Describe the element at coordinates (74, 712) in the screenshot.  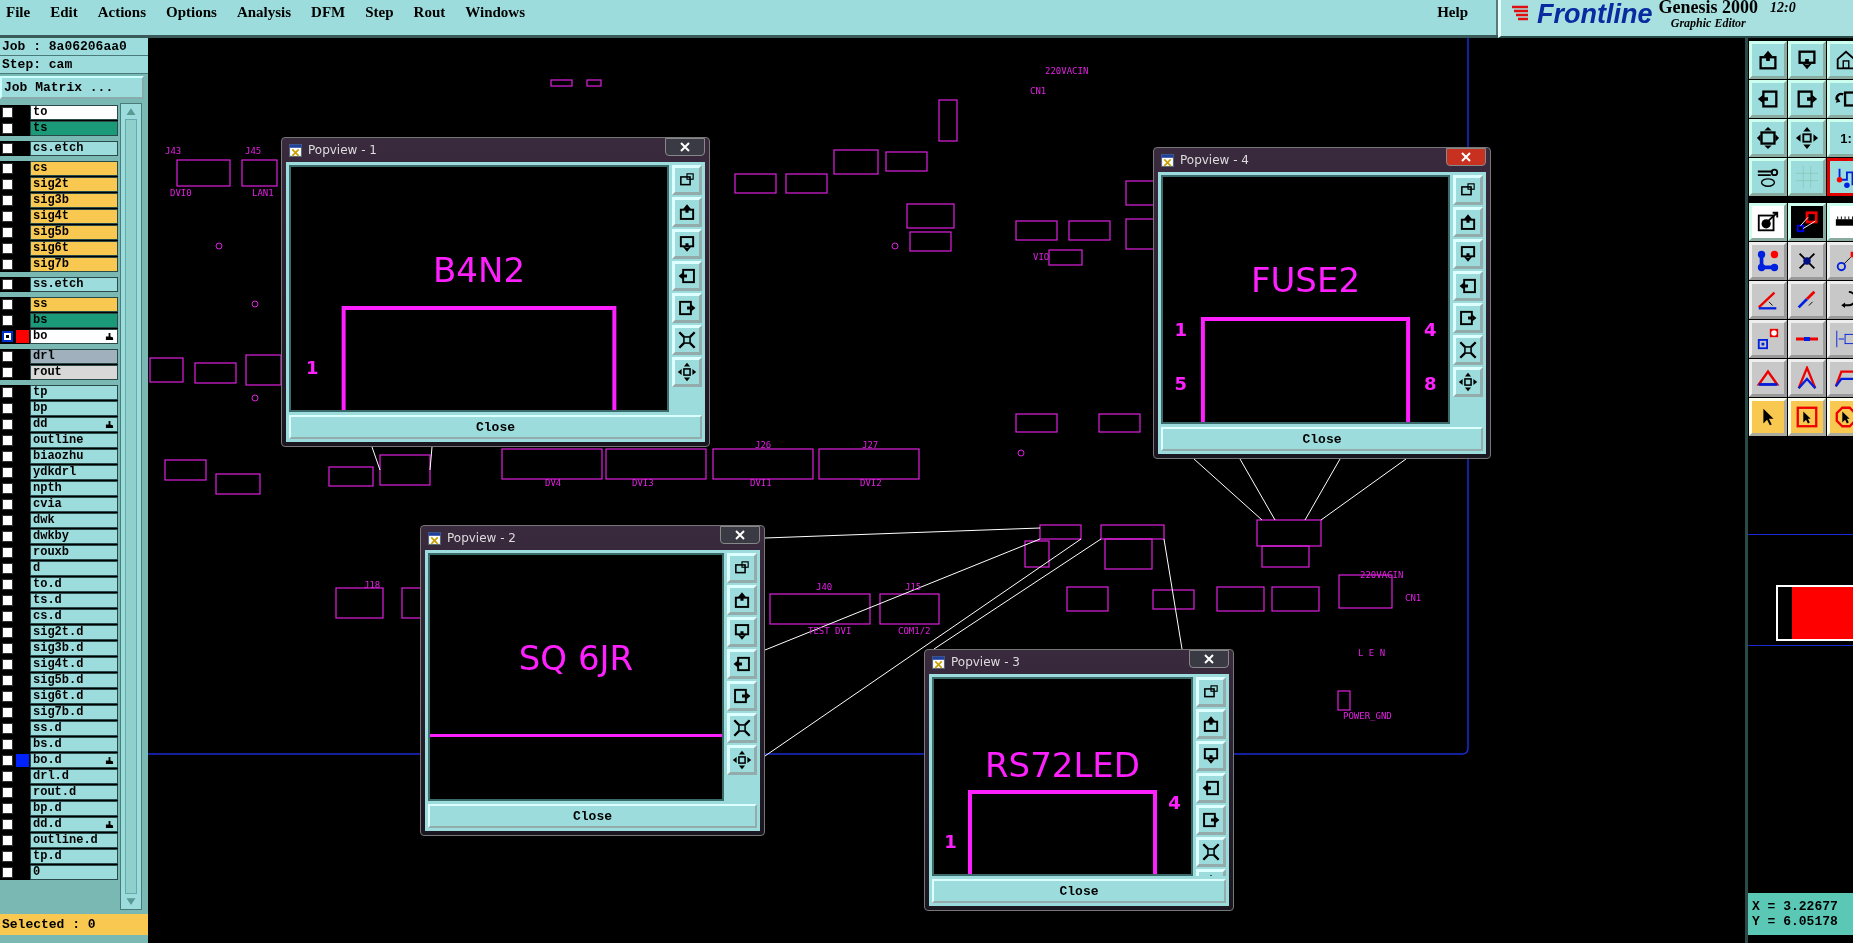
I see `layer-row: sig7b.d` at that location.